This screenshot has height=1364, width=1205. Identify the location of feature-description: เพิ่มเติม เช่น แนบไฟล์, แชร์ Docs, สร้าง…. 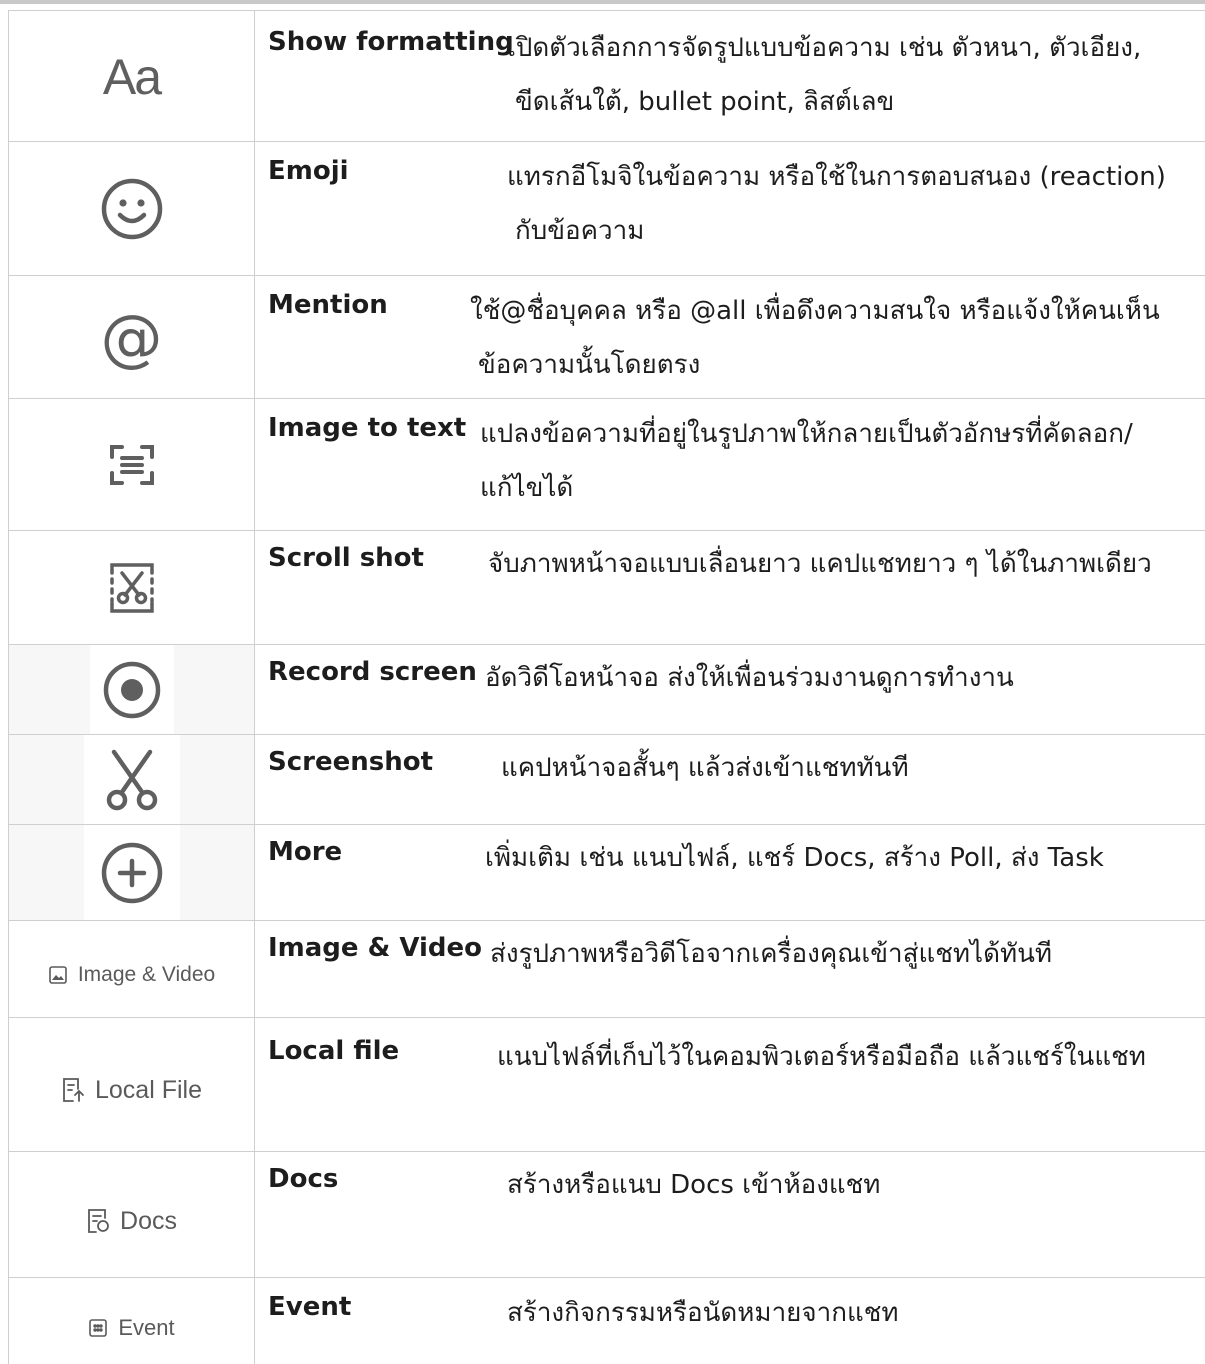
(794, 858).